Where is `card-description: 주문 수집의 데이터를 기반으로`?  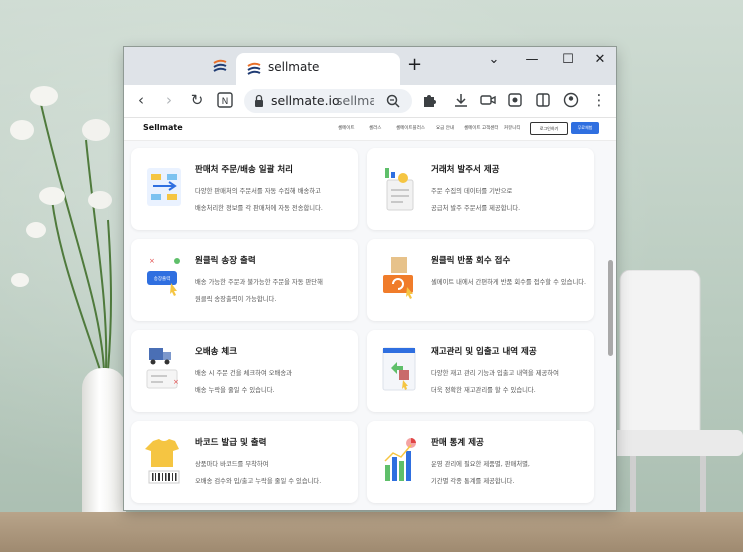 card-description: 주문 수집의 데이터를 기반으로 is located at coordinates (472, 191).